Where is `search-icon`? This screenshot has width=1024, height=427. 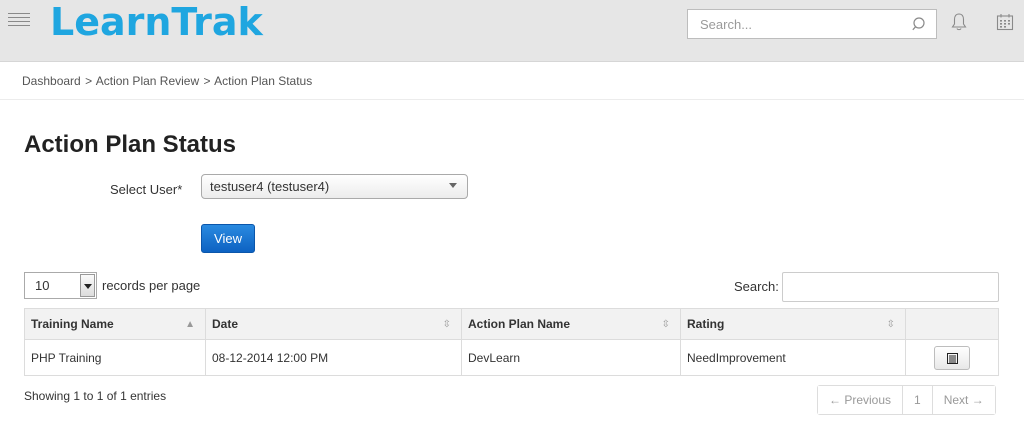 search-icon is located at coordinates (920, 24).